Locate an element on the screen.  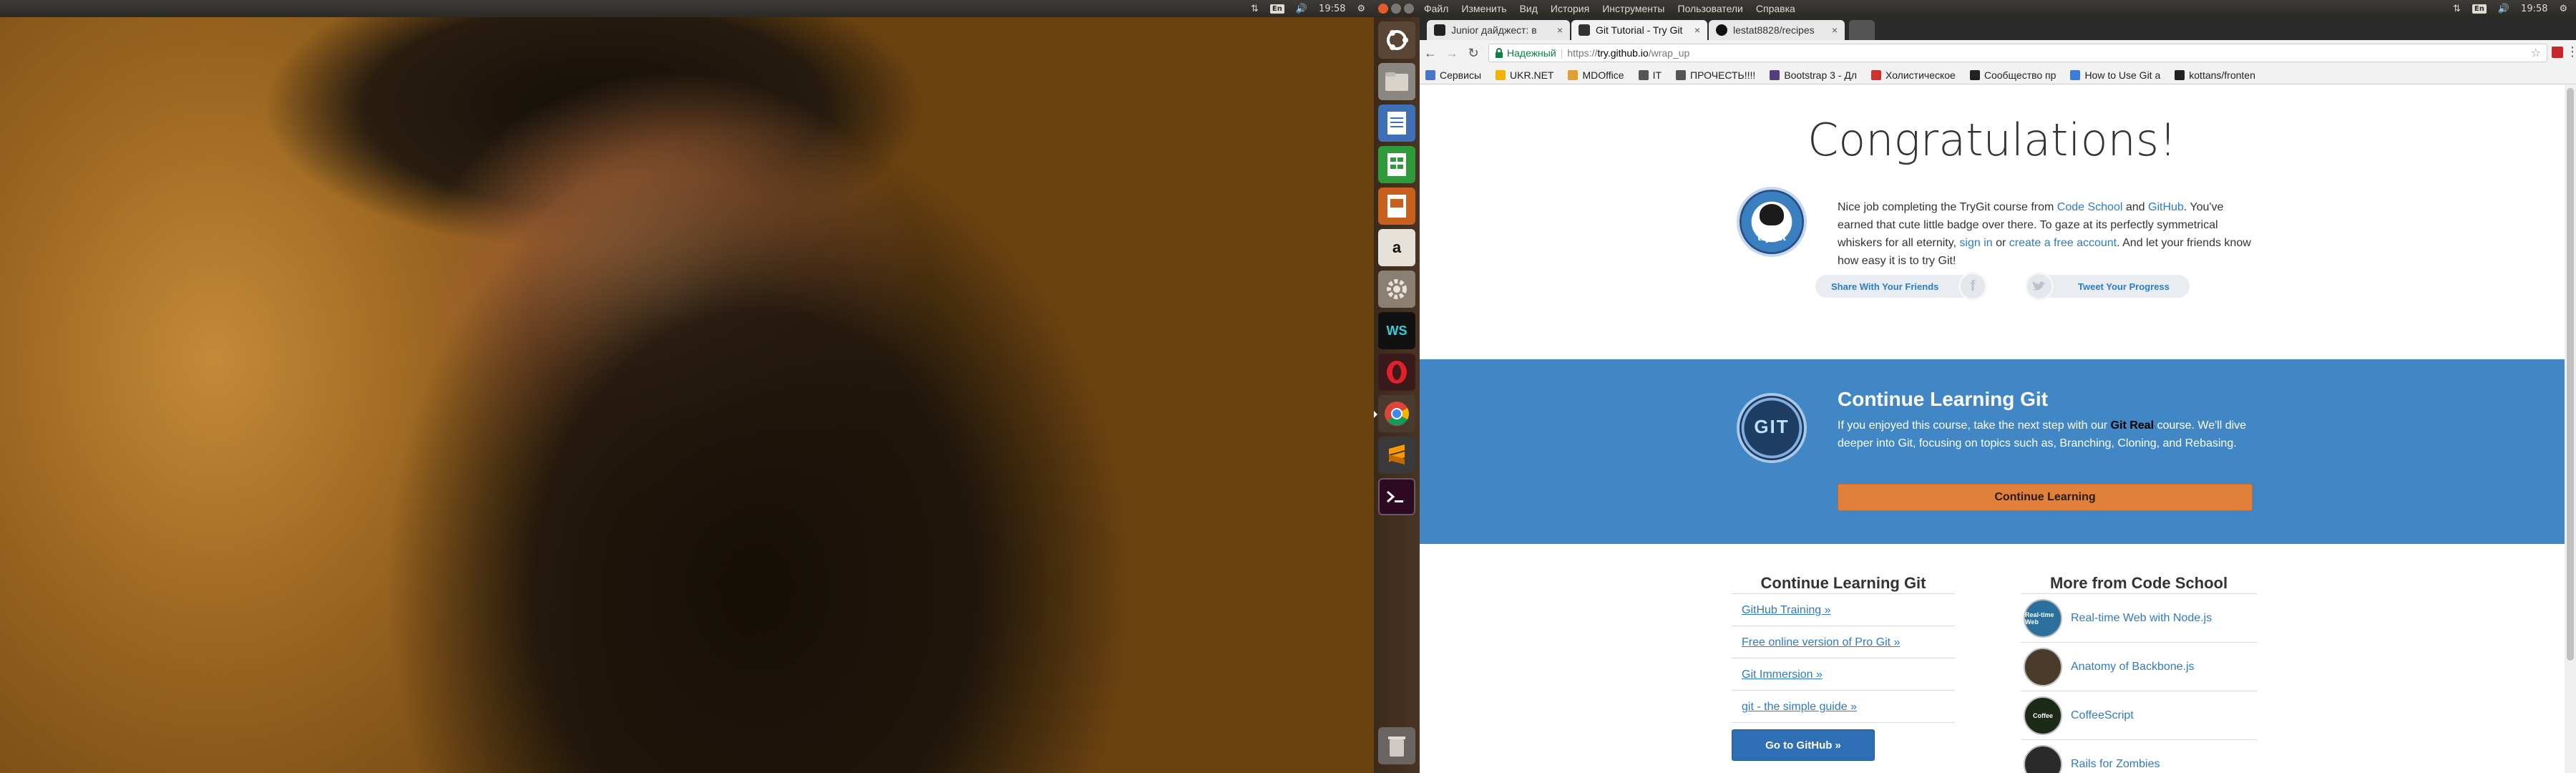
link-github: GitHub is located at coordinates (2166, 207).